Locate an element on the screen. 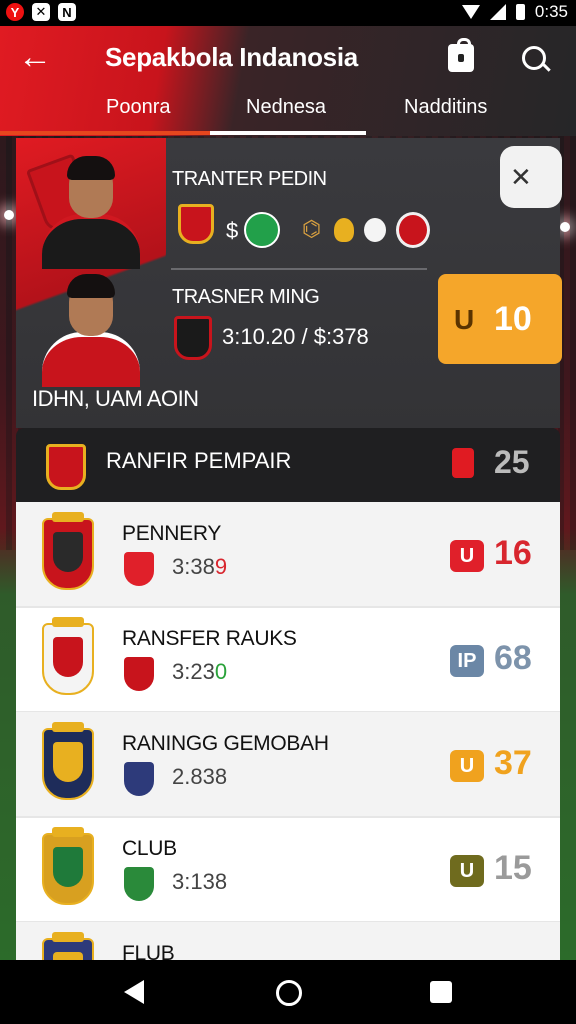  notification-app-icon: Y is located at coordinates (15, 12).